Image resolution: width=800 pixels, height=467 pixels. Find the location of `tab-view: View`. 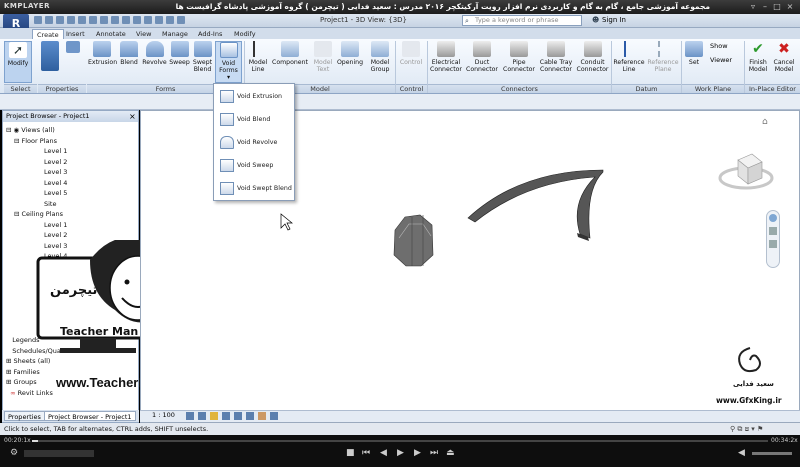

tab-view: View is located at coordinates (143, 34).